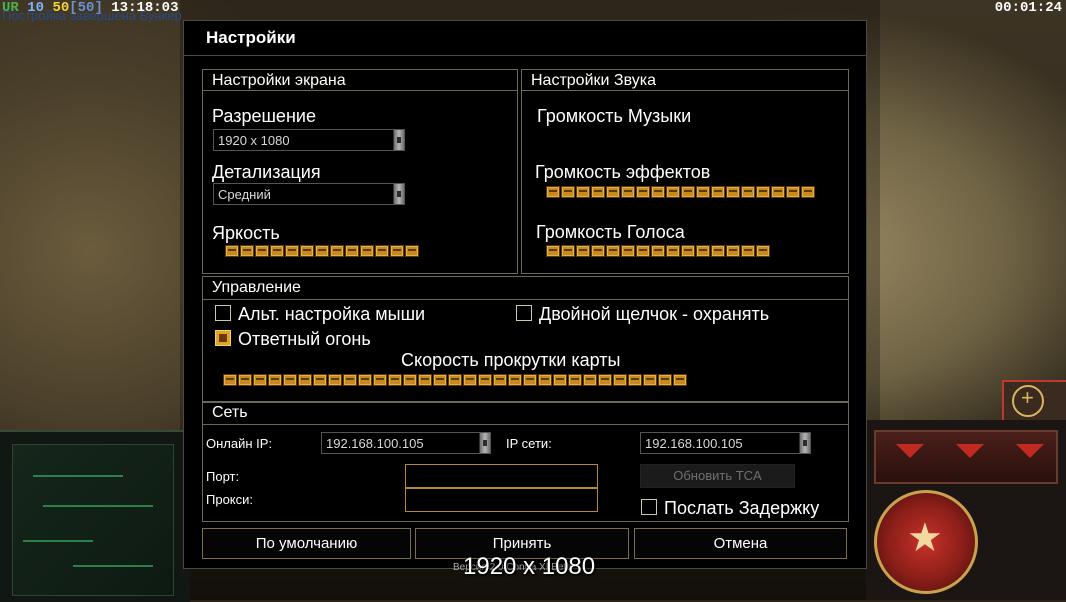 The image size is (1066, 602). Describe the element at coordinates (223, 338) in the screenshot. I see `return-fire-checkbox` at that location.